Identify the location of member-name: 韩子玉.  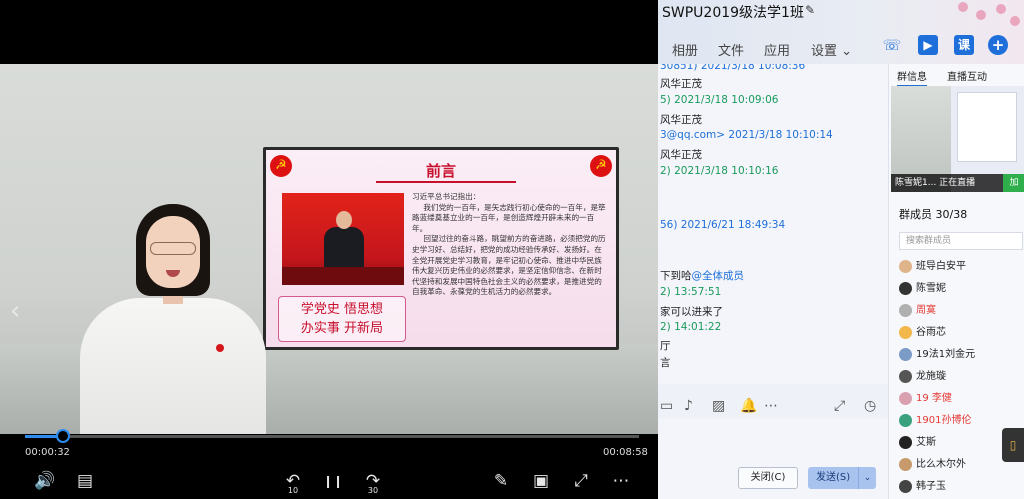
(931, 486).